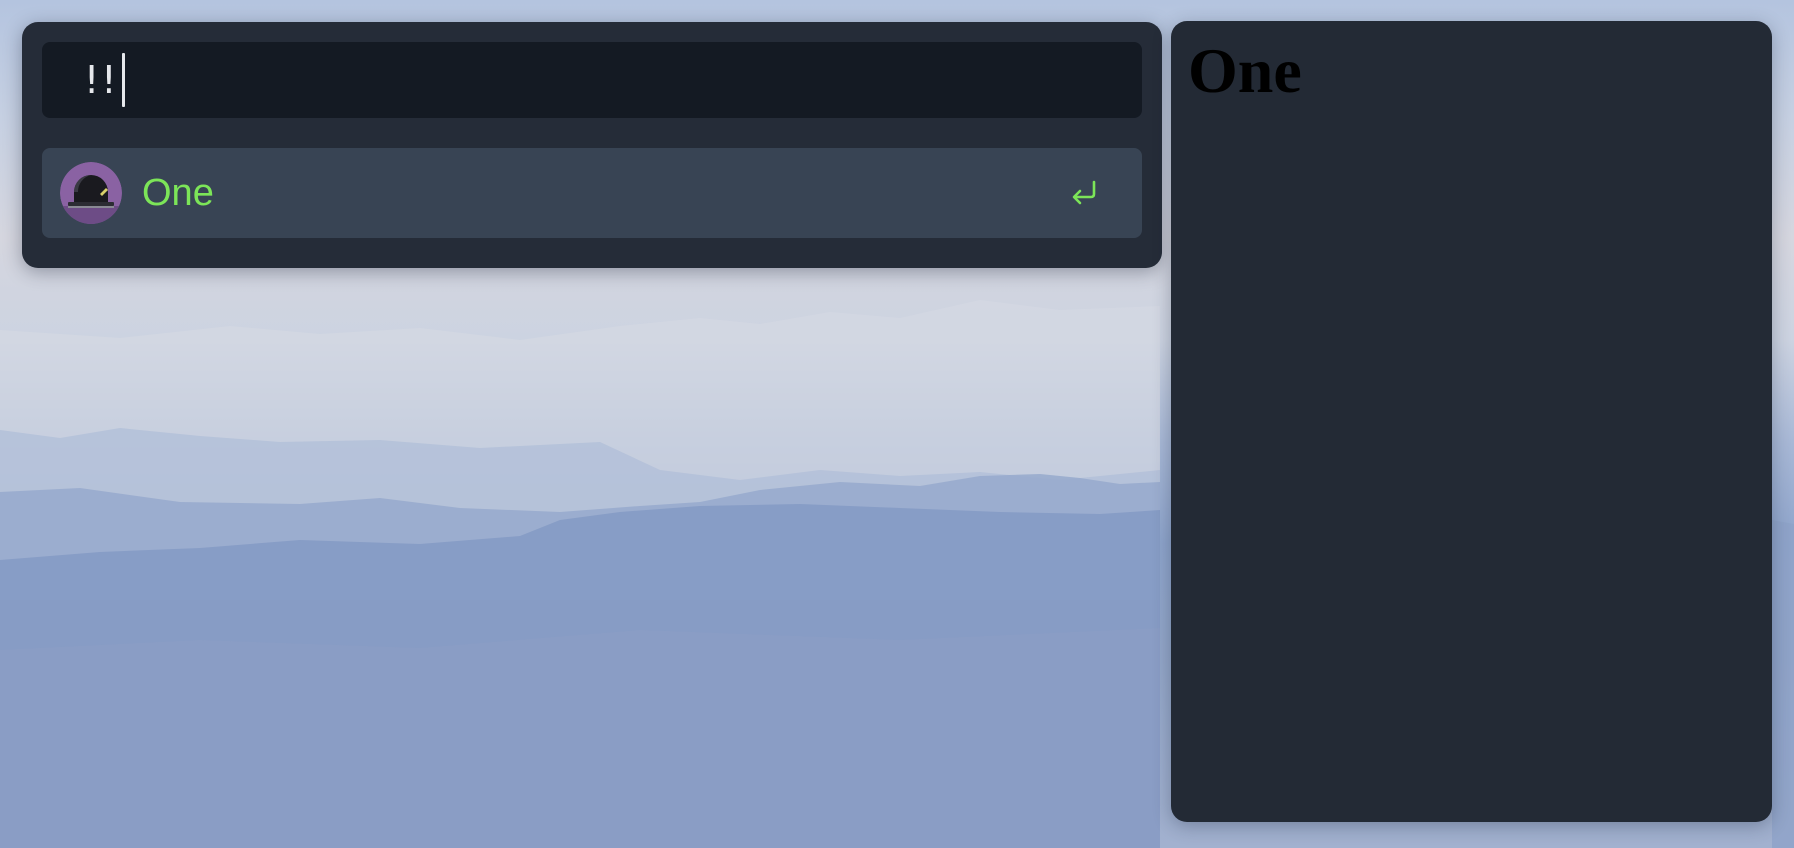 This screenshot has width=1794, height=848. What do you see at coordinates (91, 193) in the screenshot?
I see `app-avatar-icon` at bounding box center [91, 193].